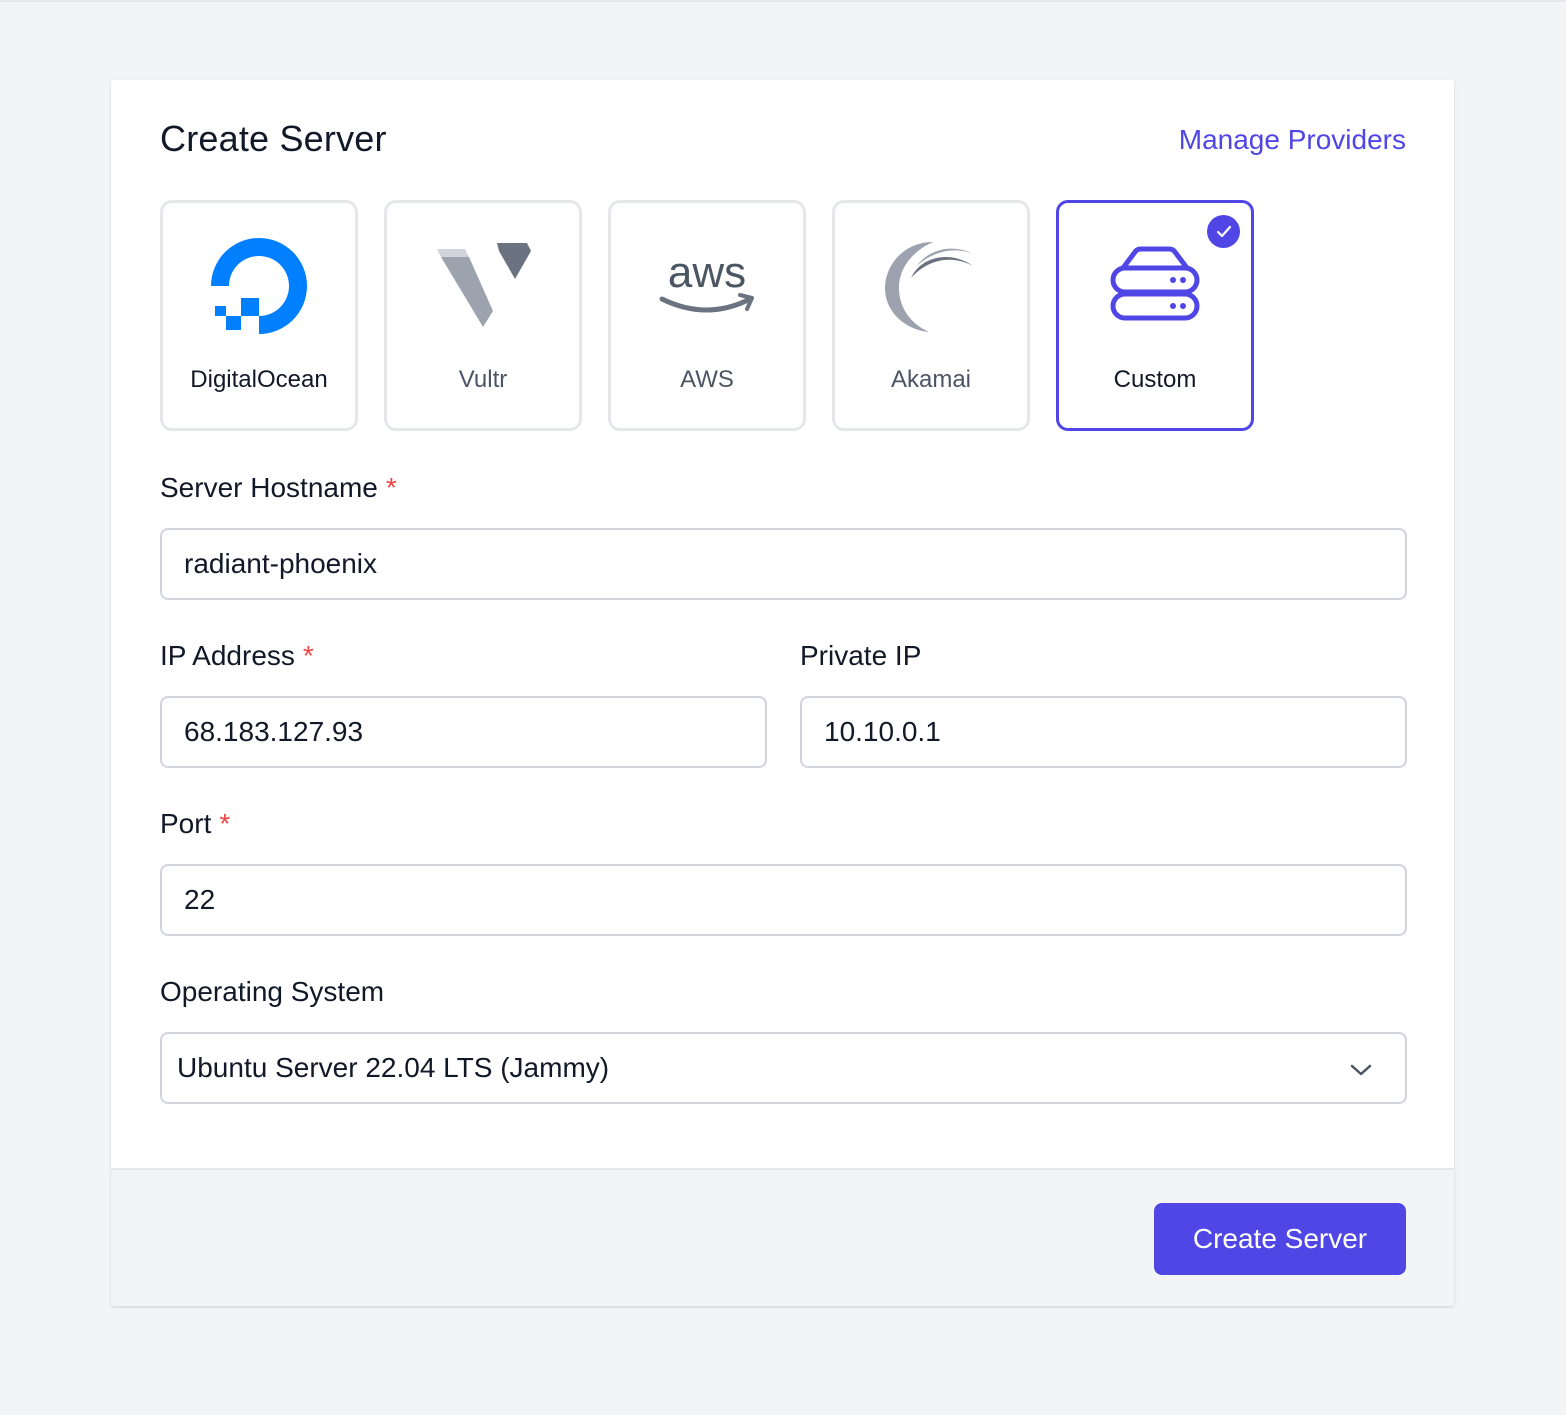 The width and height of the screenshot is (1566, 1415). I want to click on hostname-label: Server Hostname *, so click(278, 488).